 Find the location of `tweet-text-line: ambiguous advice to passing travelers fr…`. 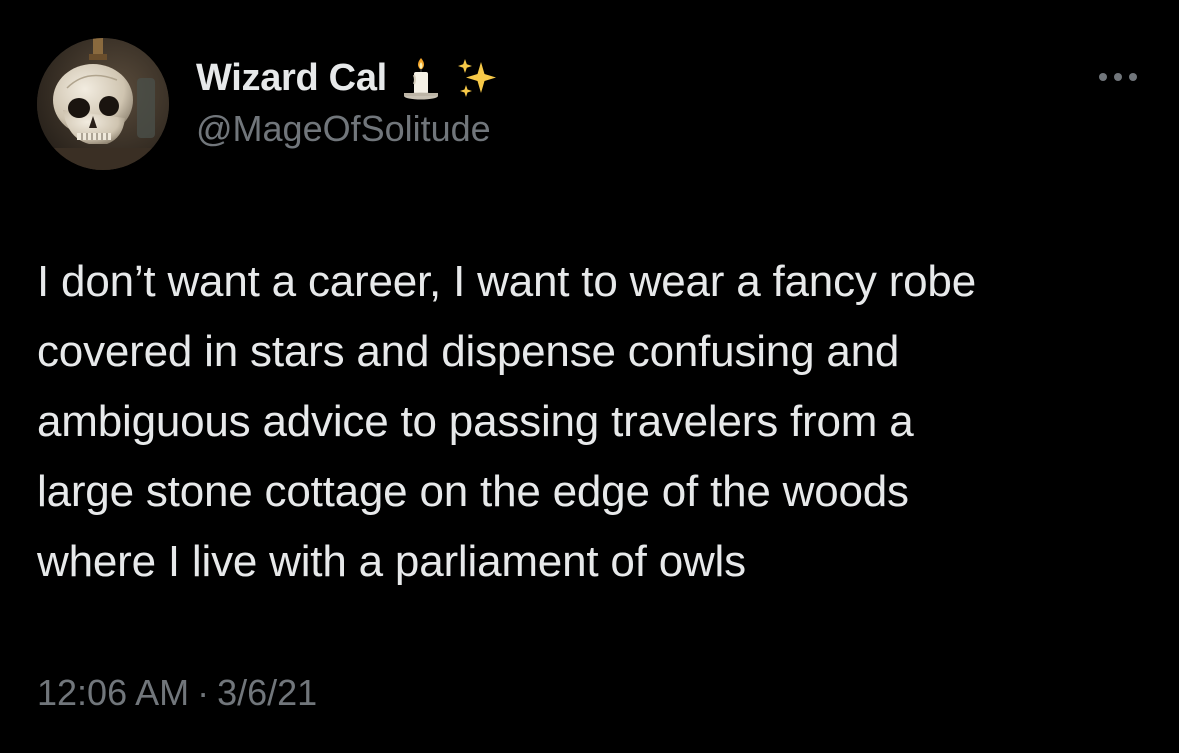

tweet-text-line: ambiguous advice to passing travelers fr… is located at coordinates (475, 421).